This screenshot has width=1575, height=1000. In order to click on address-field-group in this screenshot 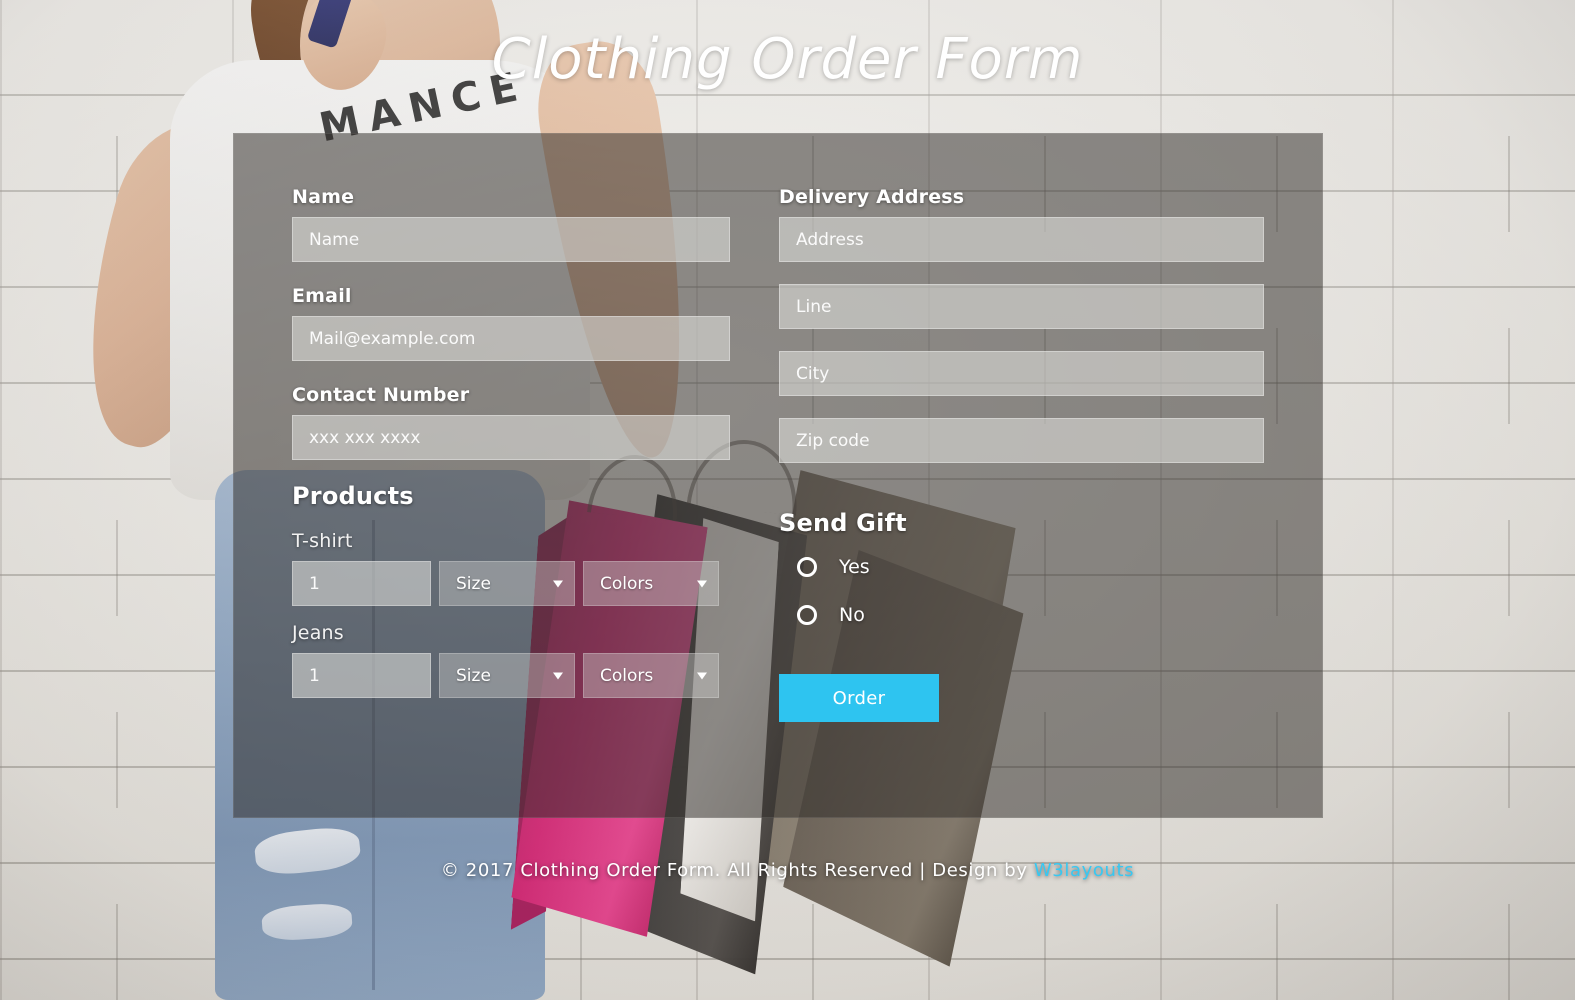, I will do `click(1021, 239)`.